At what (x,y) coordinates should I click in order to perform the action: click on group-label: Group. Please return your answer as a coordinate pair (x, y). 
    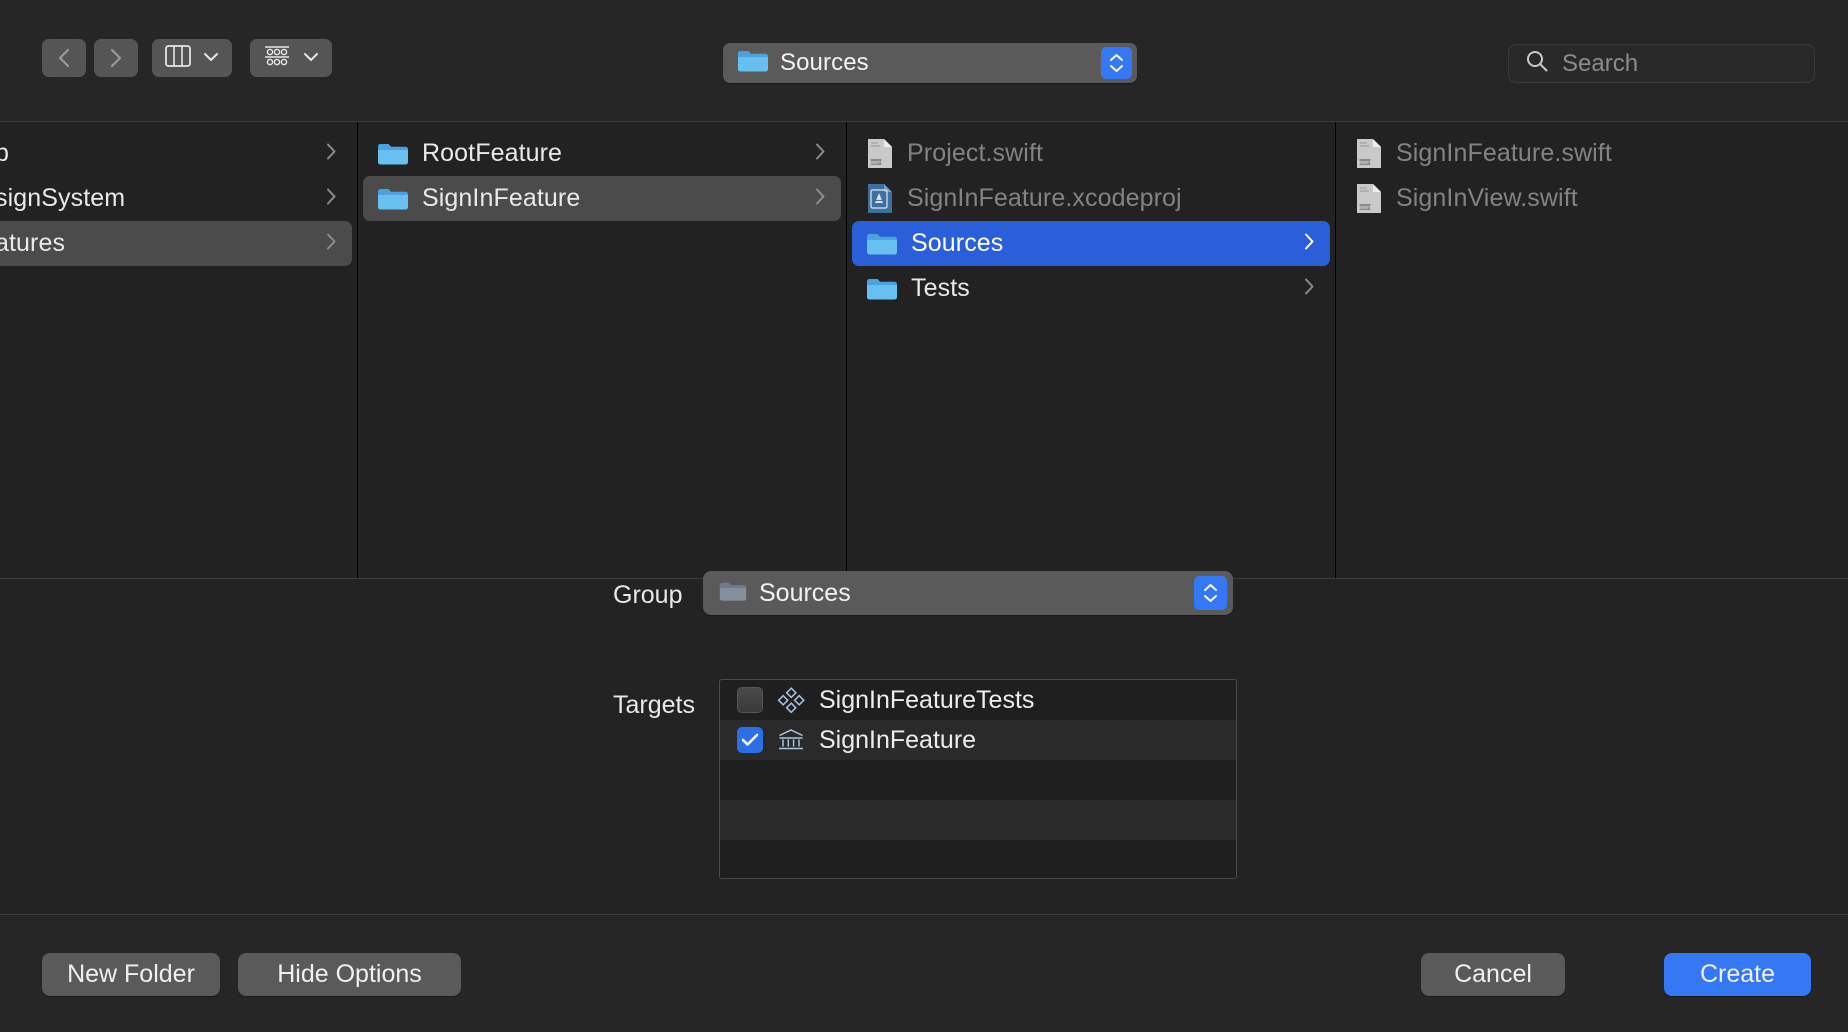
    Looking at the image, I should click on (648, 595).